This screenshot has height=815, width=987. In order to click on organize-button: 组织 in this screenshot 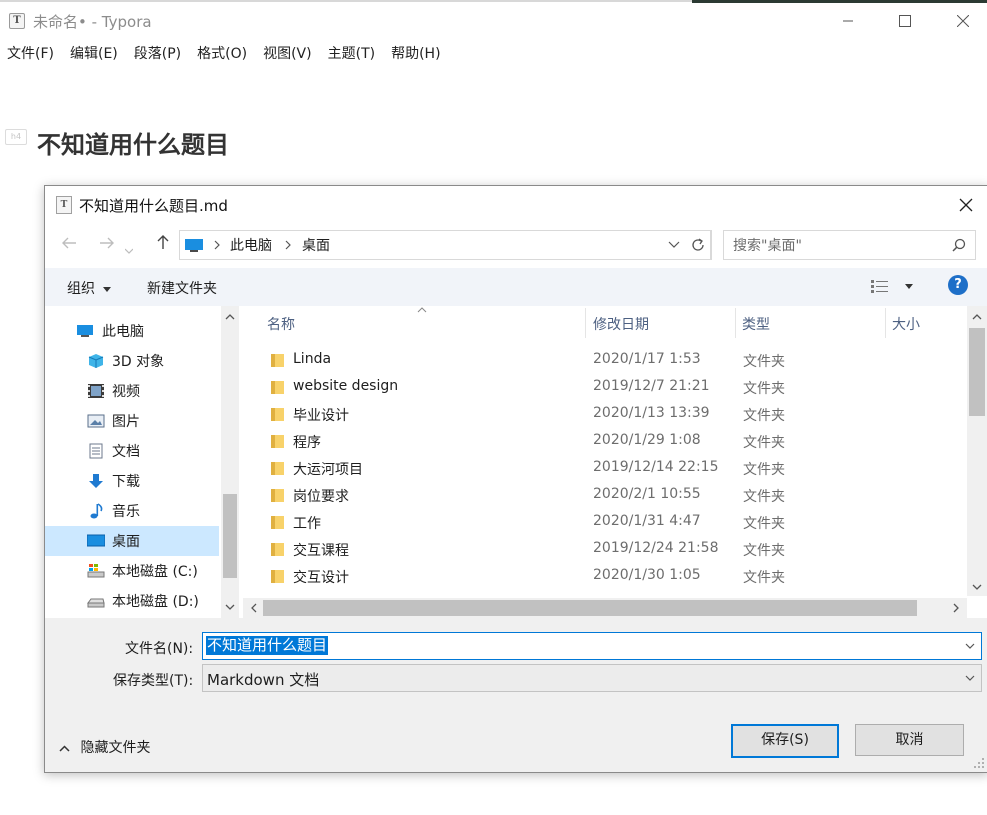, I will do `click(89, 288)`.